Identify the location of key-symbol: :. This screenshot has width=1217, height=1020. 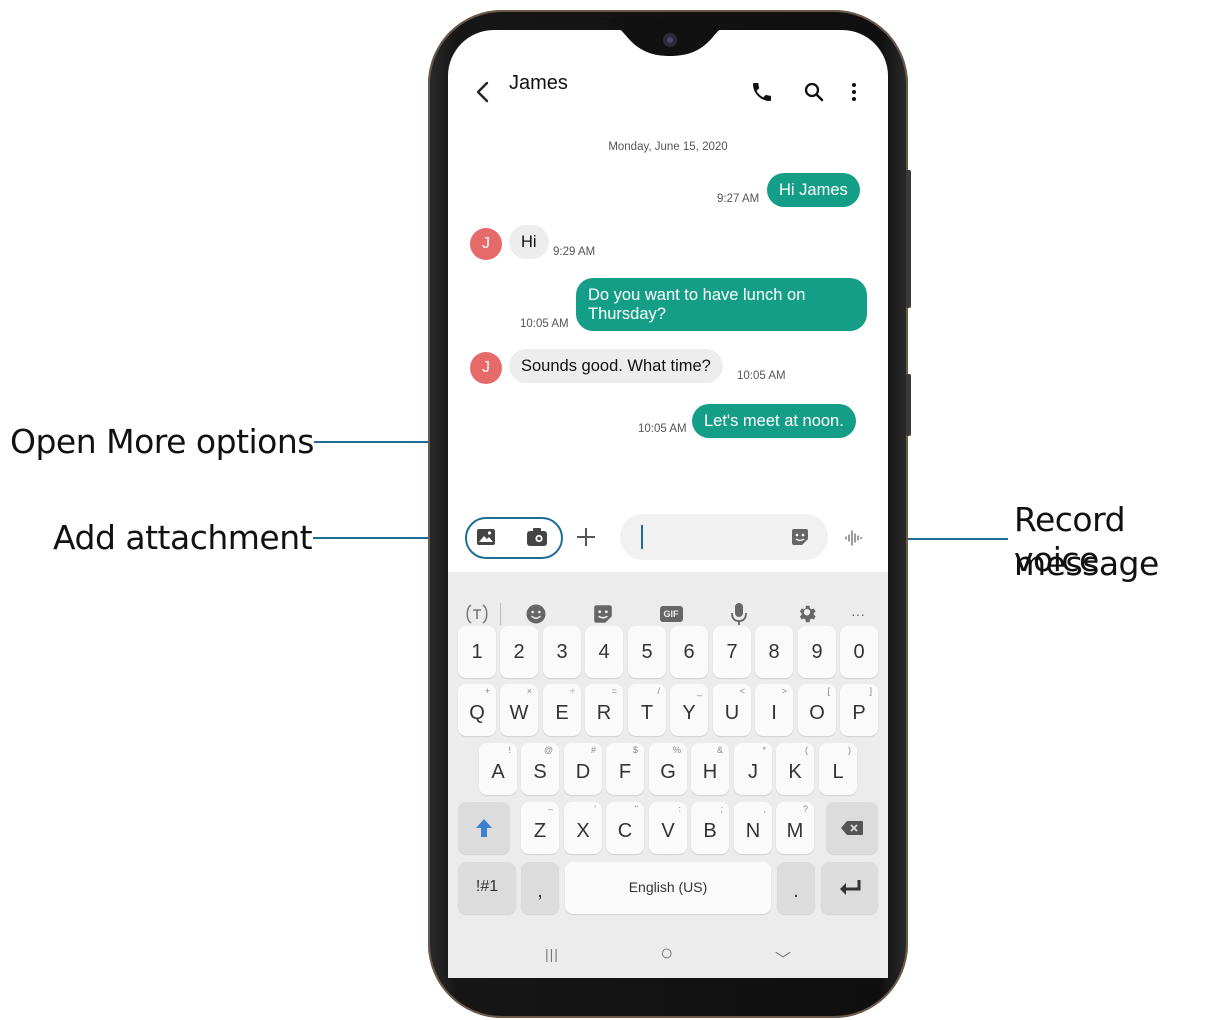
(679, 809).